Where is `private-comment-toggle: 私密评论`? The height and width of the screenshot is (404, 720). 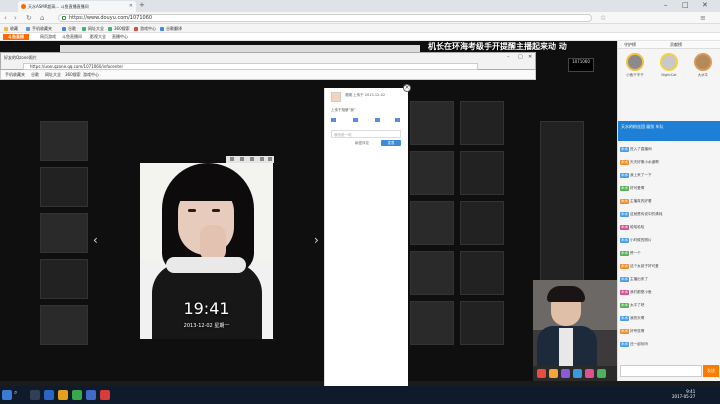
private-comment-toggle: 私密评论 is located at coordinates (362, 143).